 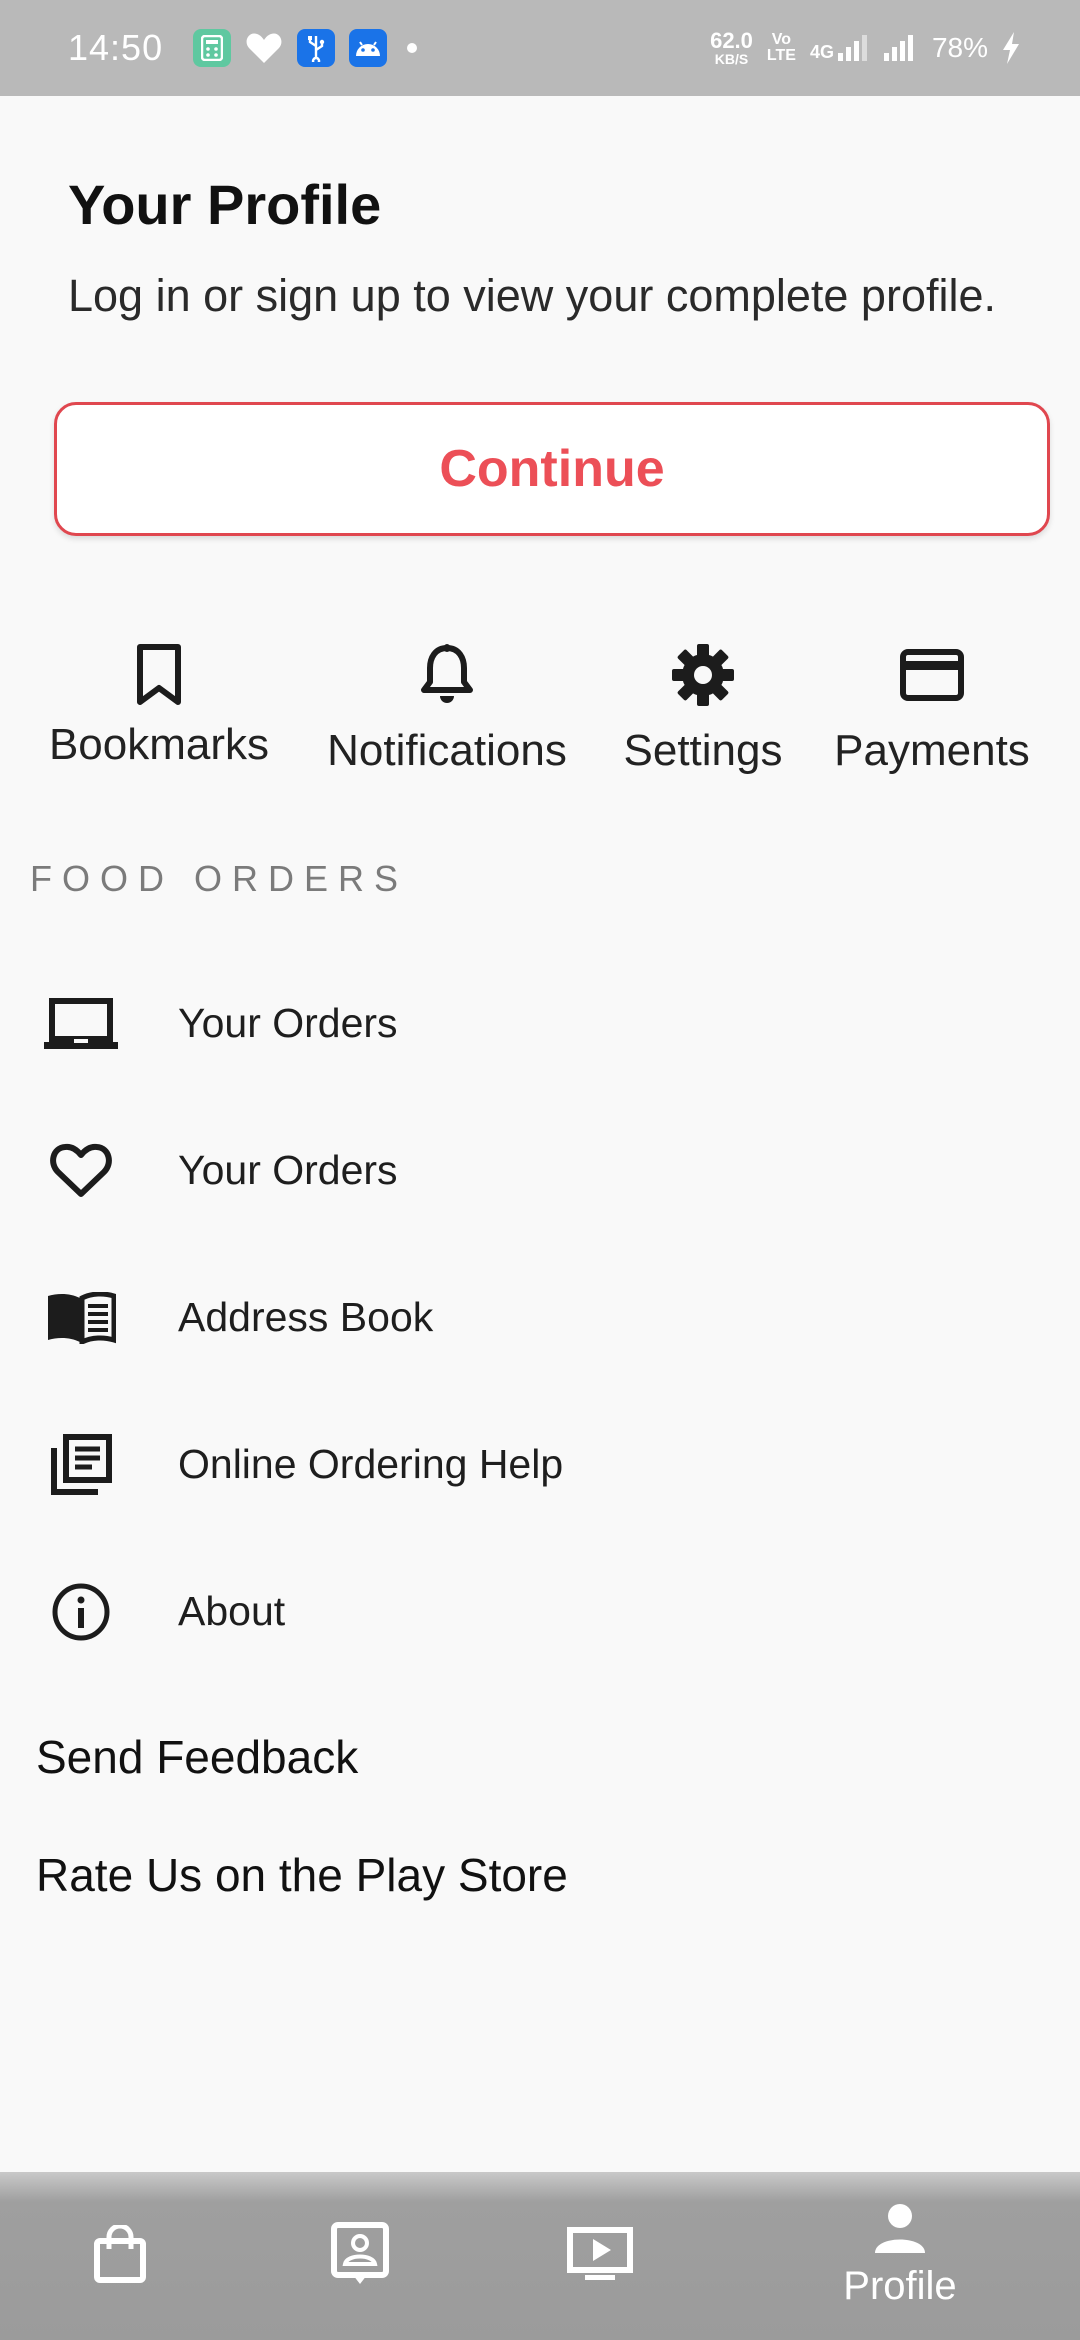 I want to click on nav-tab-orders, so click(x=120, y=2256).